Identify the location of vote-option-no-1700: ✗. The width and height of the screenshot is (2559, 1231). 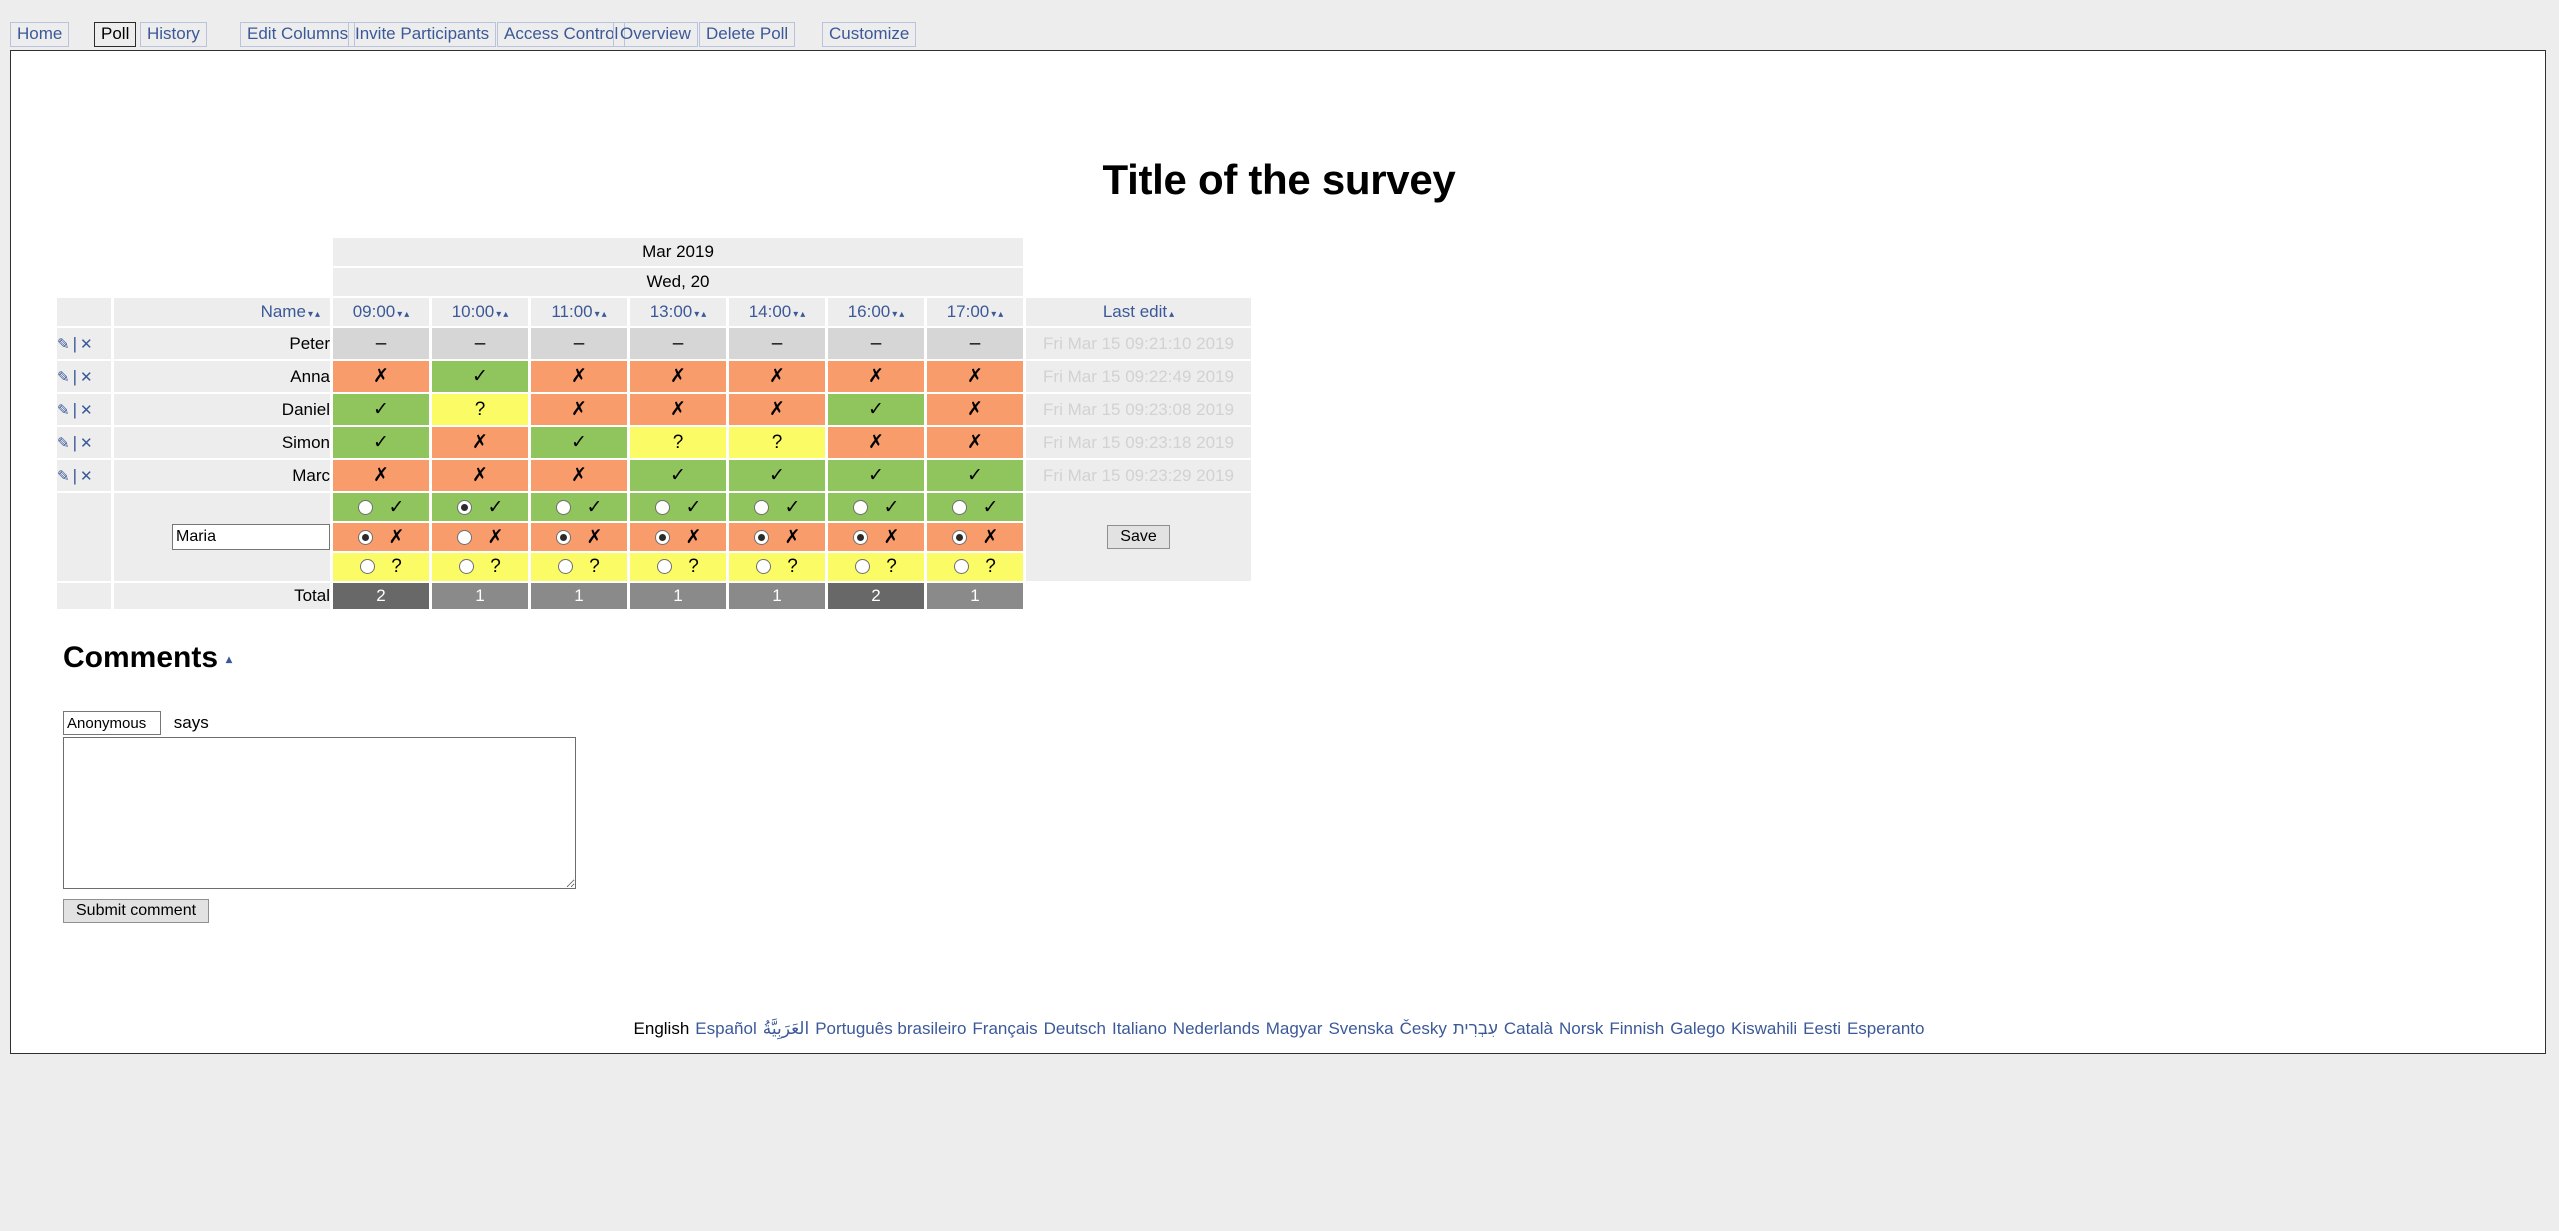
(975, 537).